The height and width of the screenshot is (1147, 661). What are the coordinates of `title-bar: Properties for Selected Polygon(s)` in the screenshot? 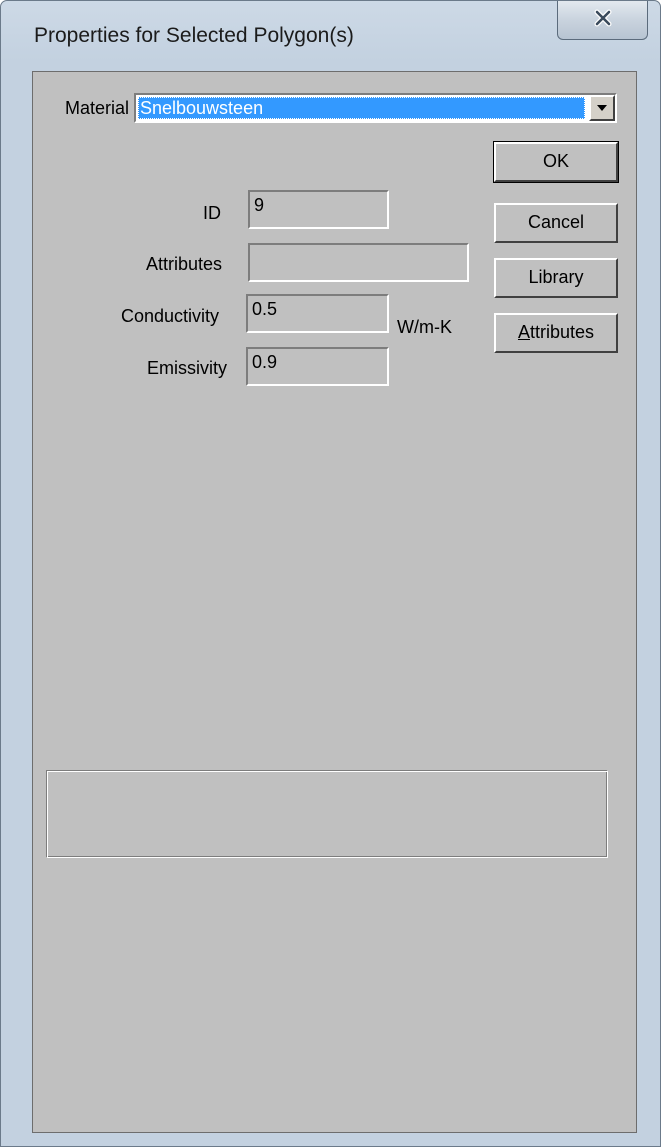 It's located at (330, 36).